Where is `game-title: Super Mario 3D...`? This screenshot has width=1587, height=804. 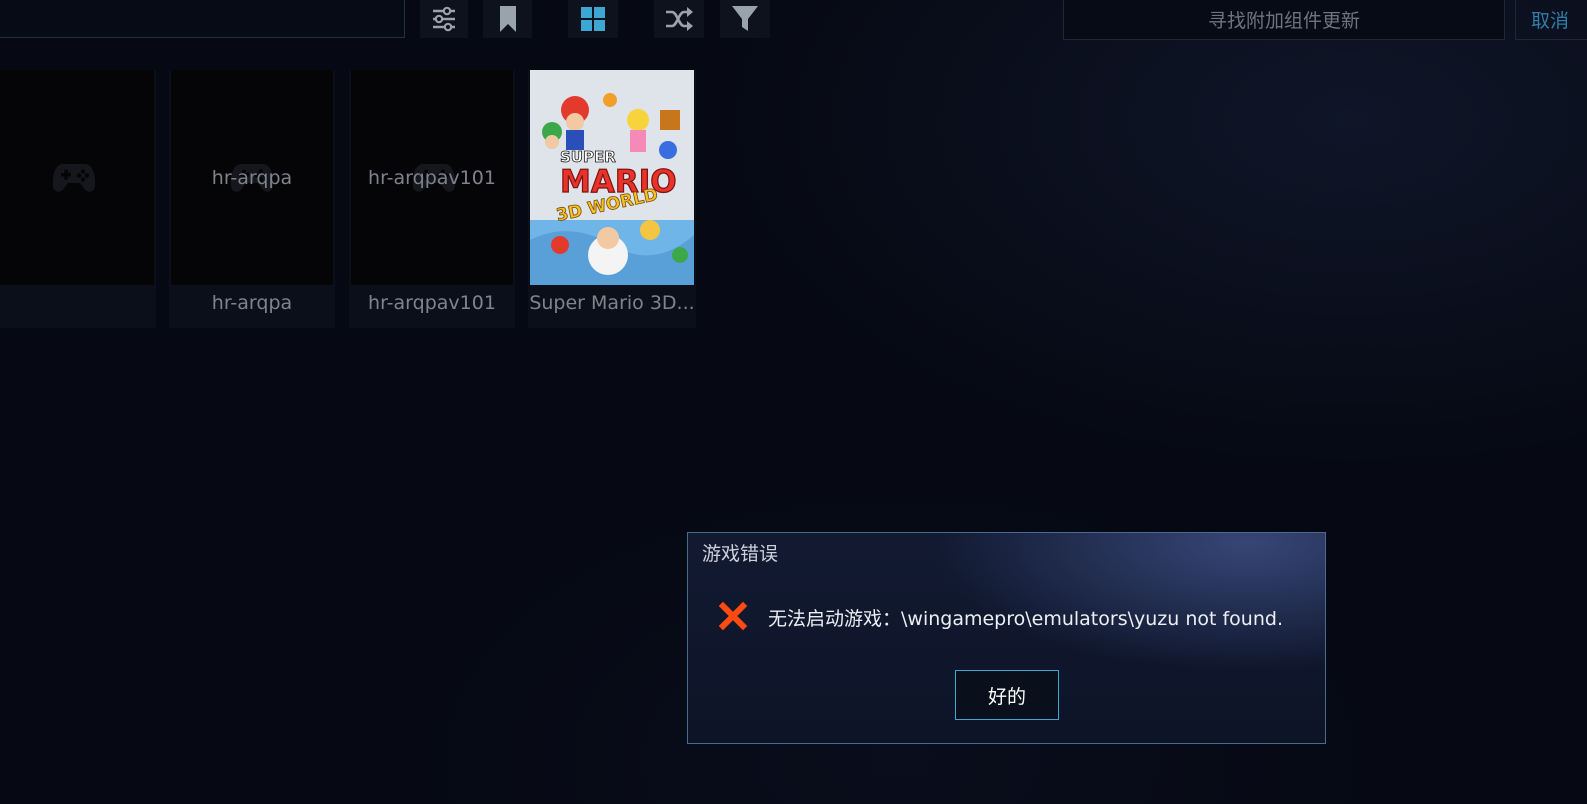 game-title: Super Mario 3D... is located at coordinates (612, 303).